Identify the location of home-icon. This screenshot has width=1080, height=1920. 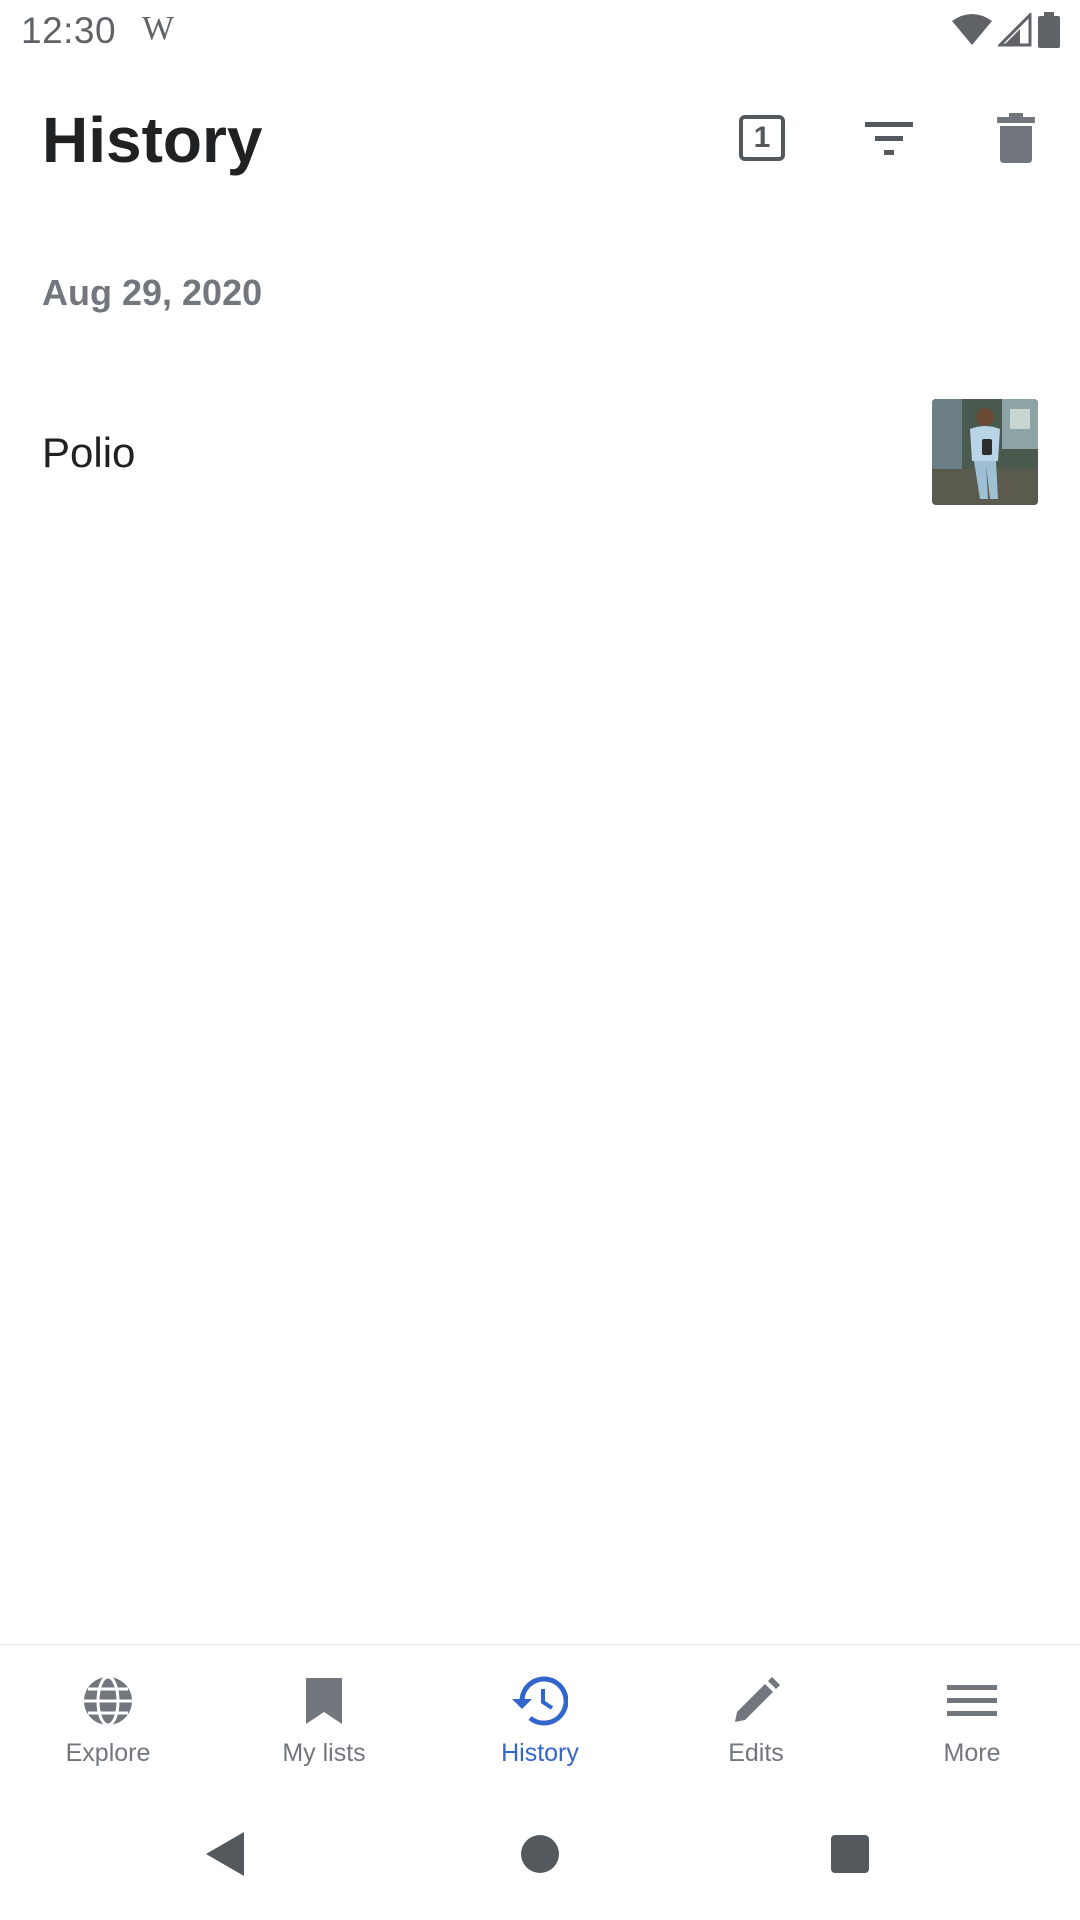
(540, 1854).